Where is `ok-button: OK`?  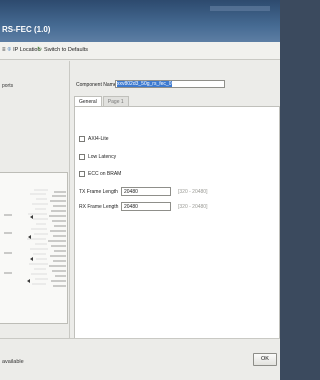 ok-button: OK is located at coordinates (265, 359).